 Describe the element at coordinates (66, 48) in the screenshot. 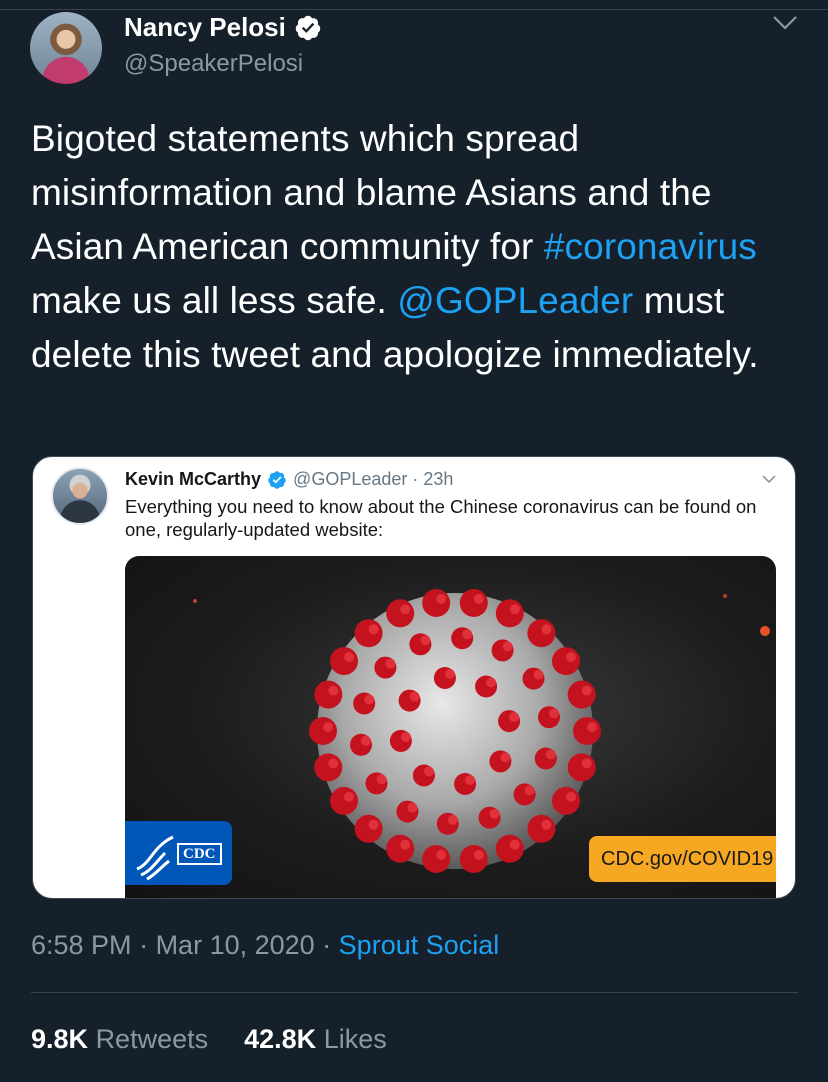

I see `author-avatar` at that location.